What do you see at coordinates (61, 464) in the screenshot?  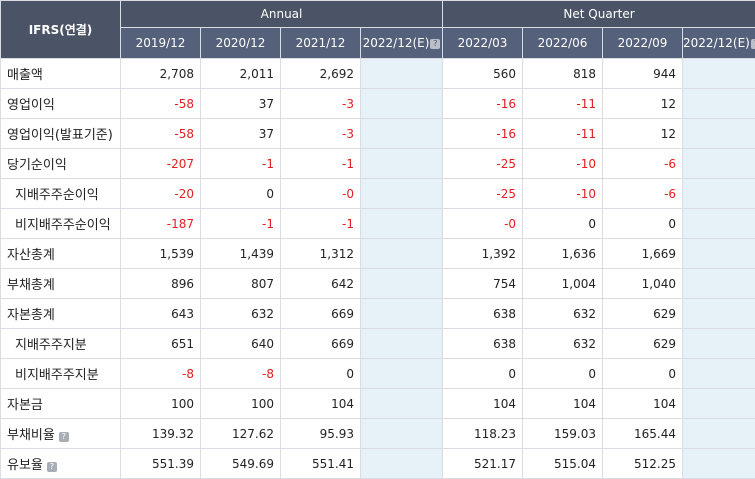 I see `row-label: 유보율?` at bounding box center [61, 464].